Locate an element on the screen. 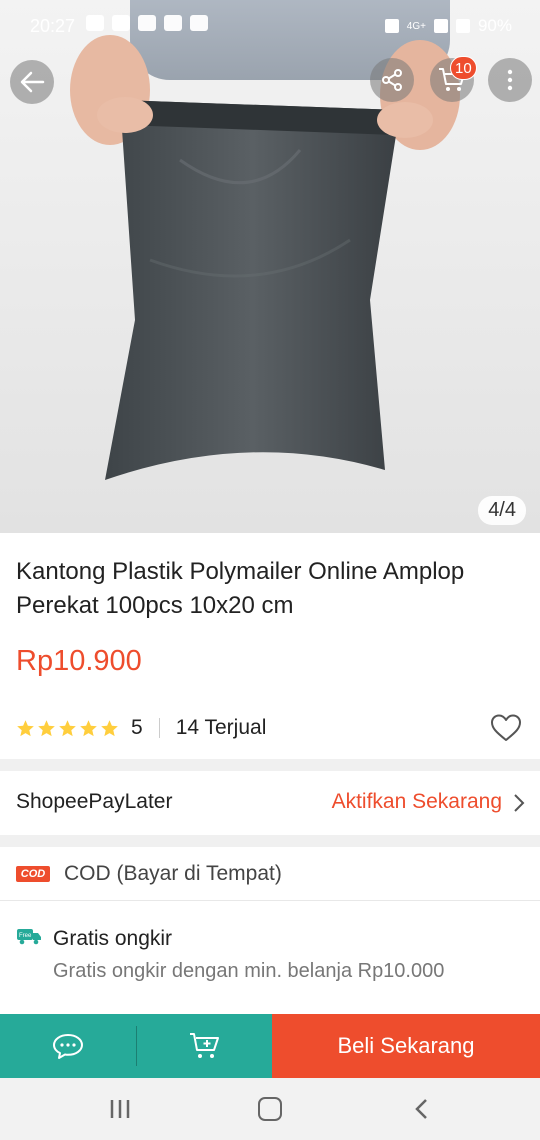 Image resolution: width=540 pixels, height=1140 pixels. rating-row: 5 14 Terjual is located at coordinates (141, 728).